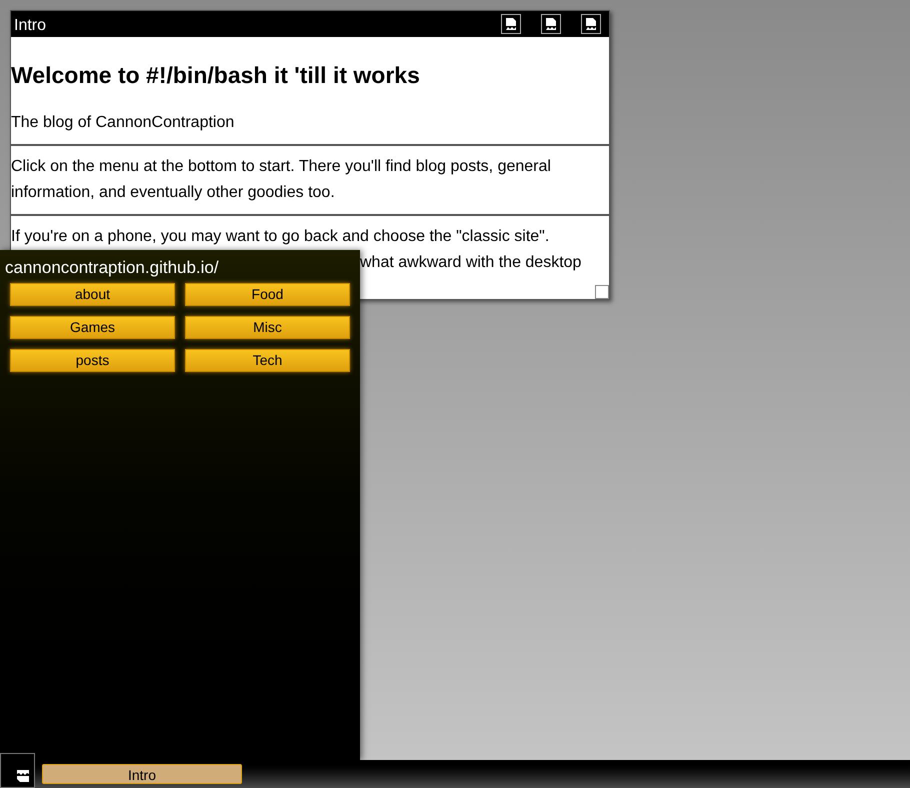  I want to click on resize-grip, so click(602, 292).